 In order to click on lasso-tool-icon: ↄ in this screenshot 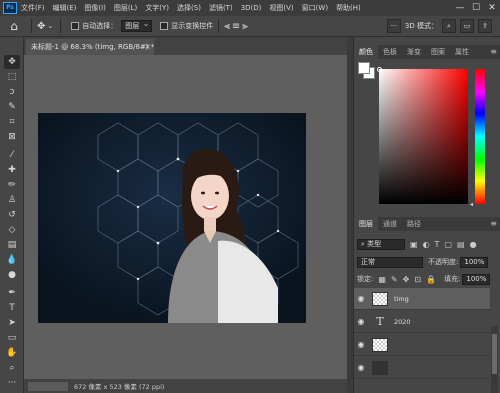, I will do `click(12, 92)`.